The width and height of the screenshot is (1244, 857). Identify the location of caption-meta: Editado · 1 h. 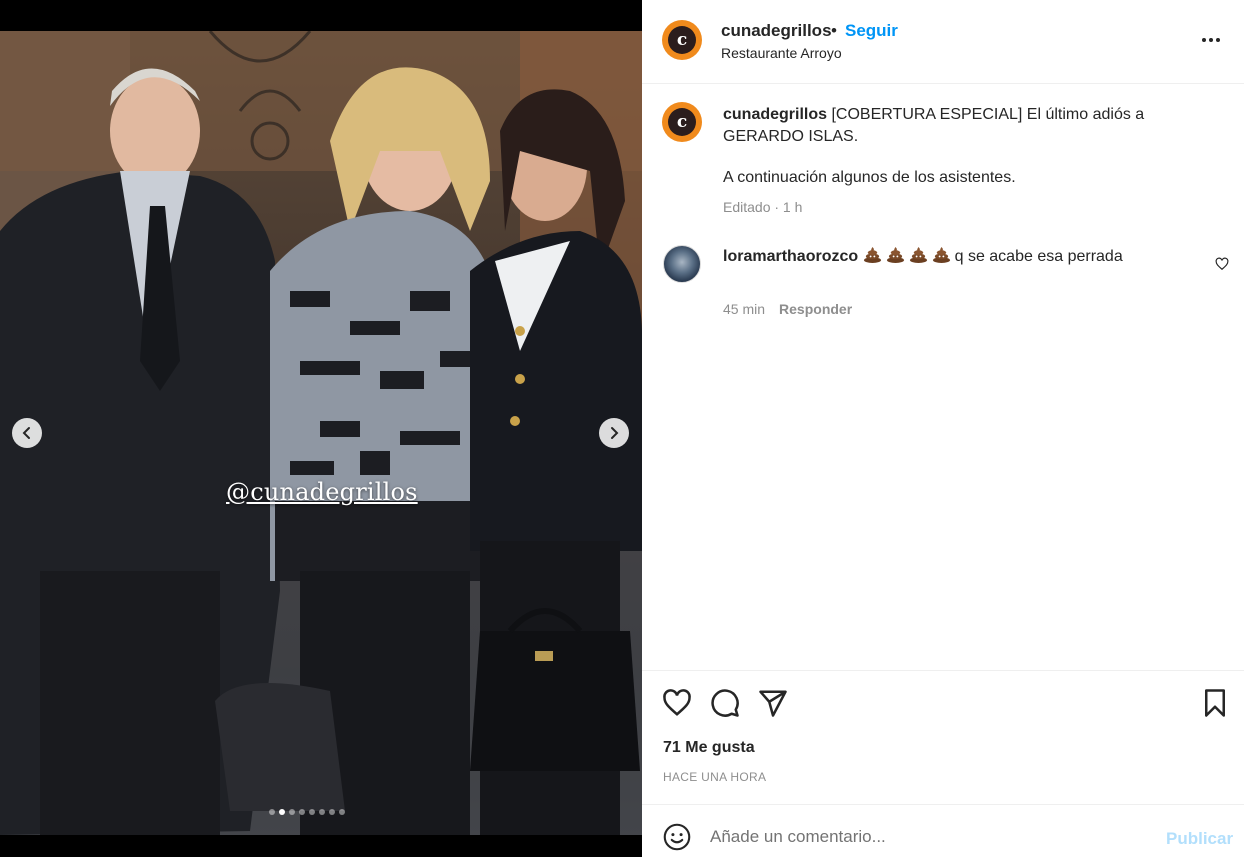
(763, 207).